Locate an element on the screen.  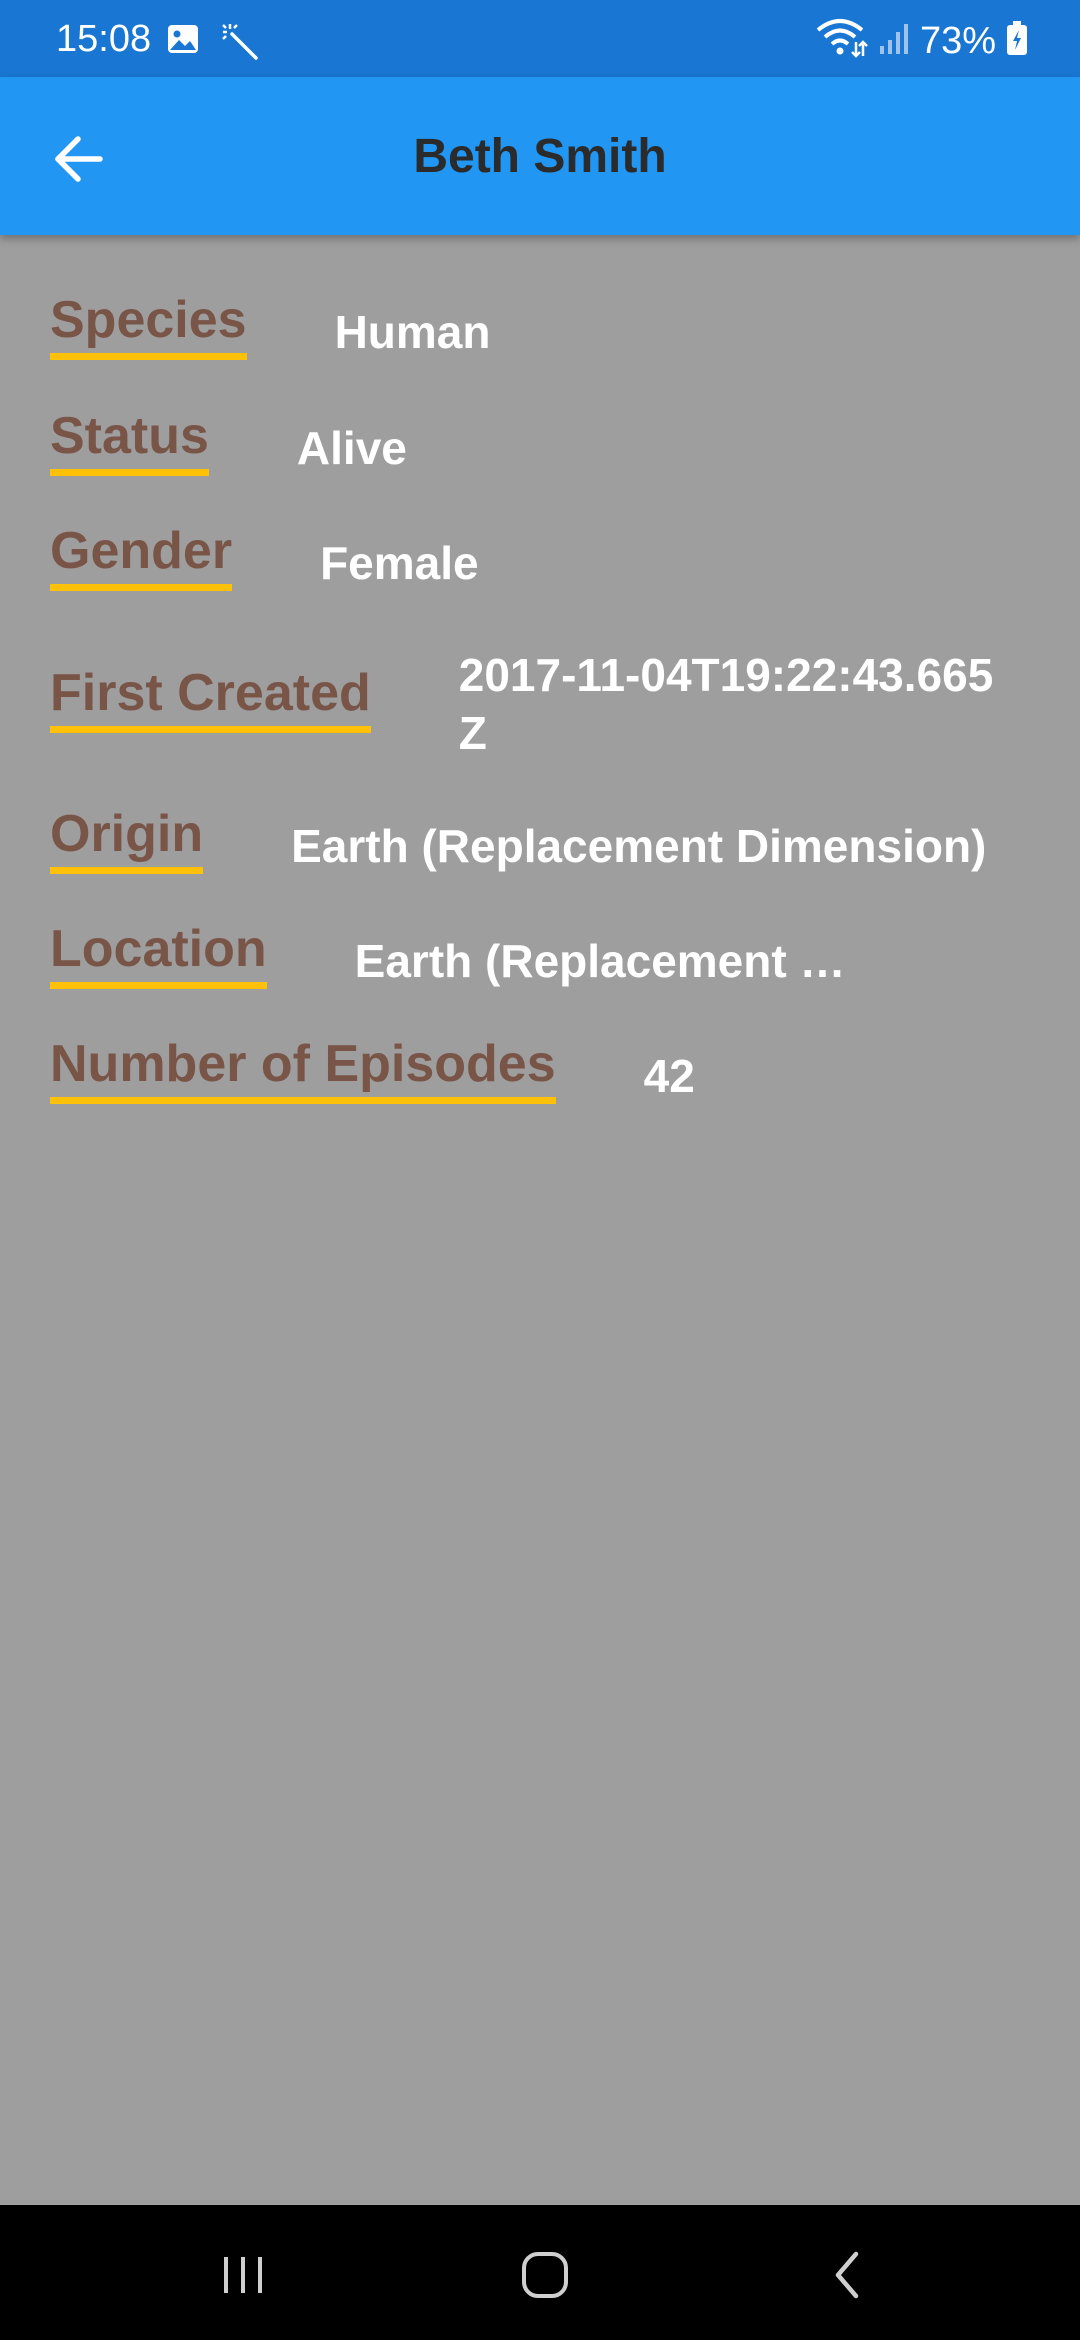
page-title: Beth Smith is located at coordinates (540, 156).